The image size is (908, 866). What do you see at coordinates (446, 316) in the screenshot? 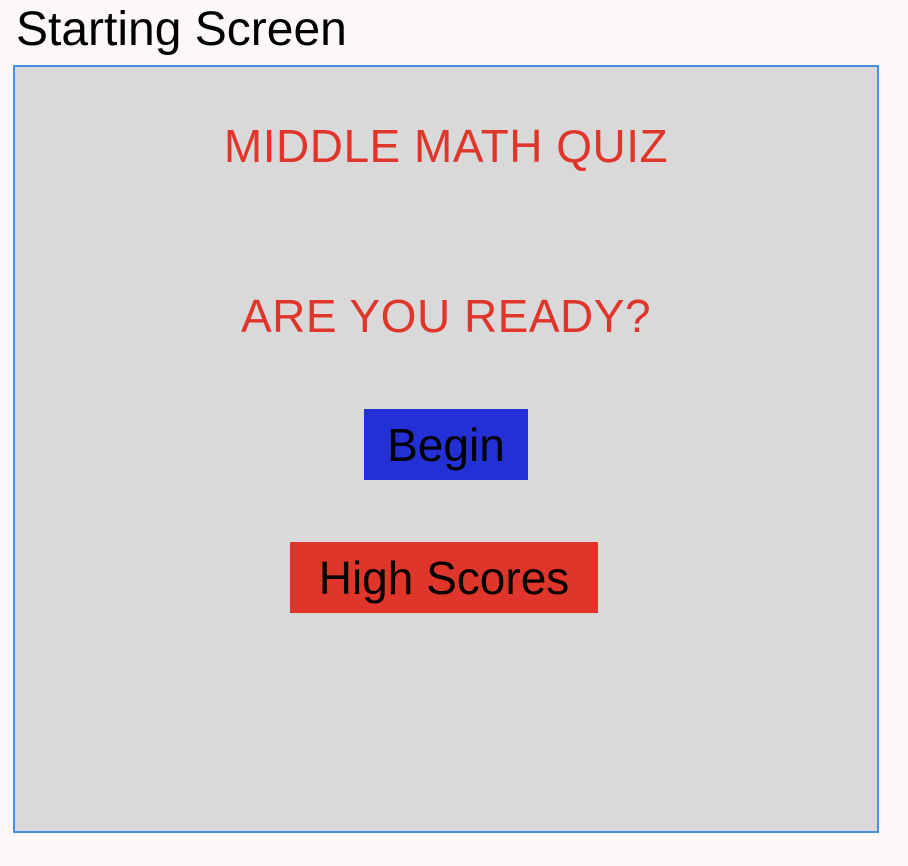
I see `ready-prompt: ARE YOU READY?` at bounding box center [446, 316].